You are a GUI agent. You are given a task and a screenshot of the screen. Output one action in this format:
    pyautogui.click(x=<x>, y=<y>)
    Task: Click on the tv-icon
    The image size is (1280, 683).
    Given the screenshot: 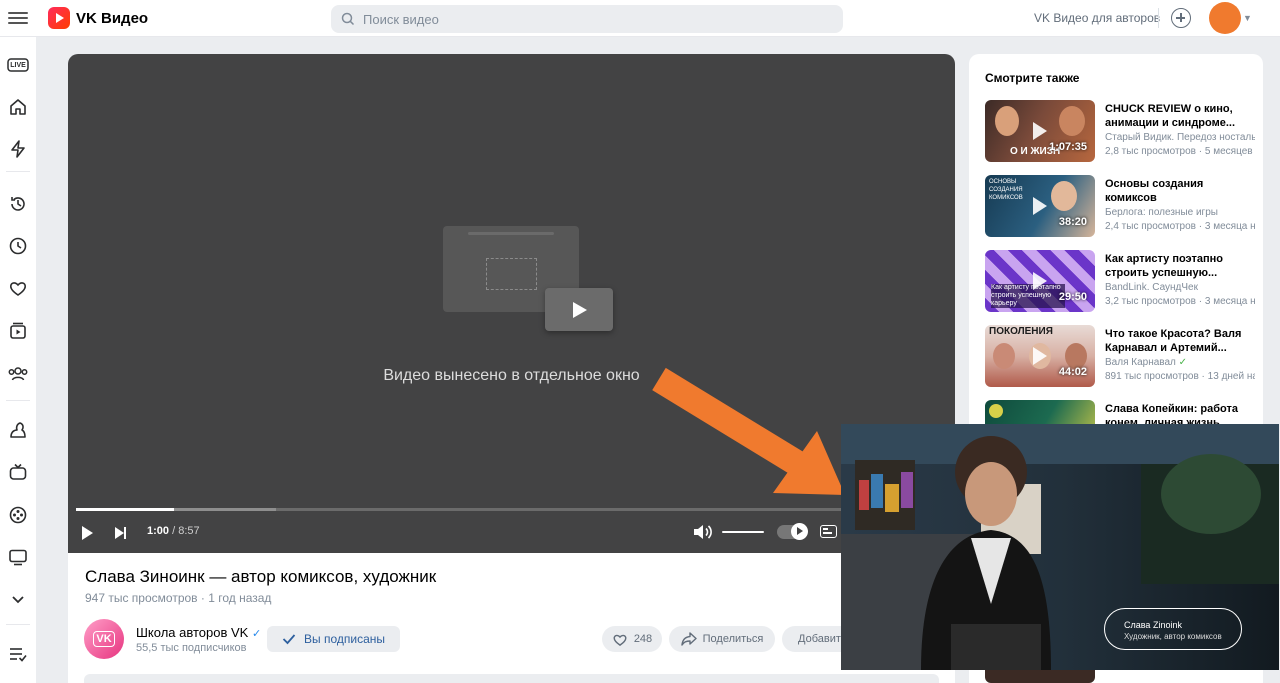 What is the action you would take?
    pyautogui.click(x=18, y=472)
    